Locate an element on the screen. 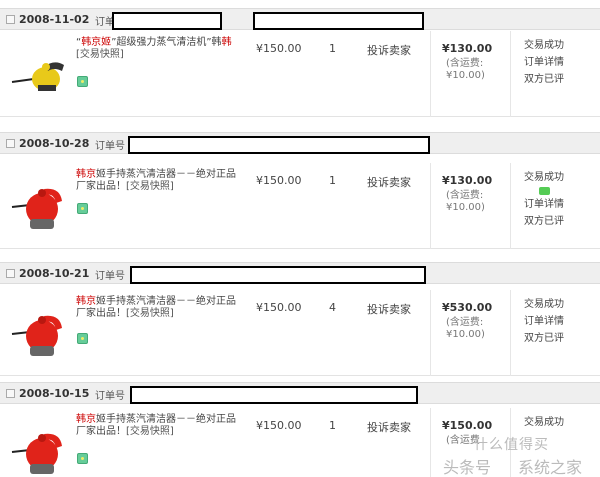 The image size is (600, 477). order-total: ¥530.00 is located at coordinates (467, 307).